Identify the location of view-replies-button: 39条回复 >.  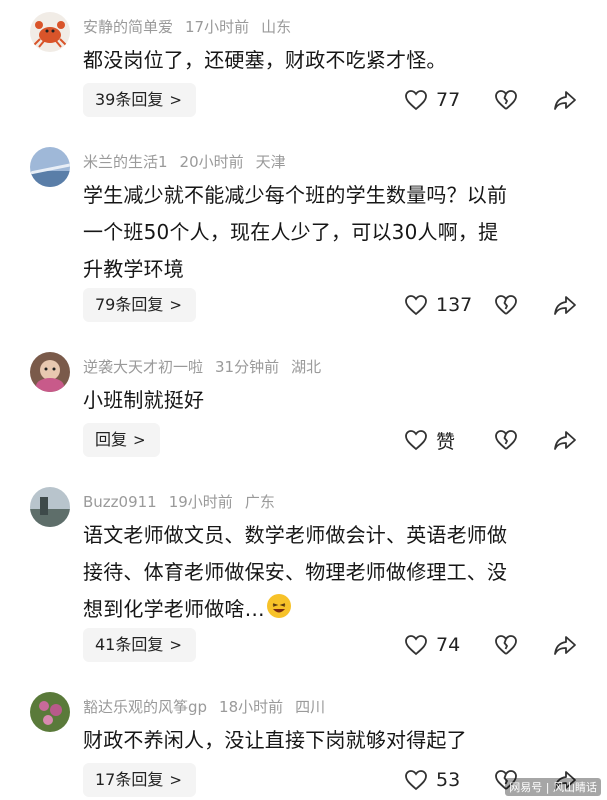
(139, 100).